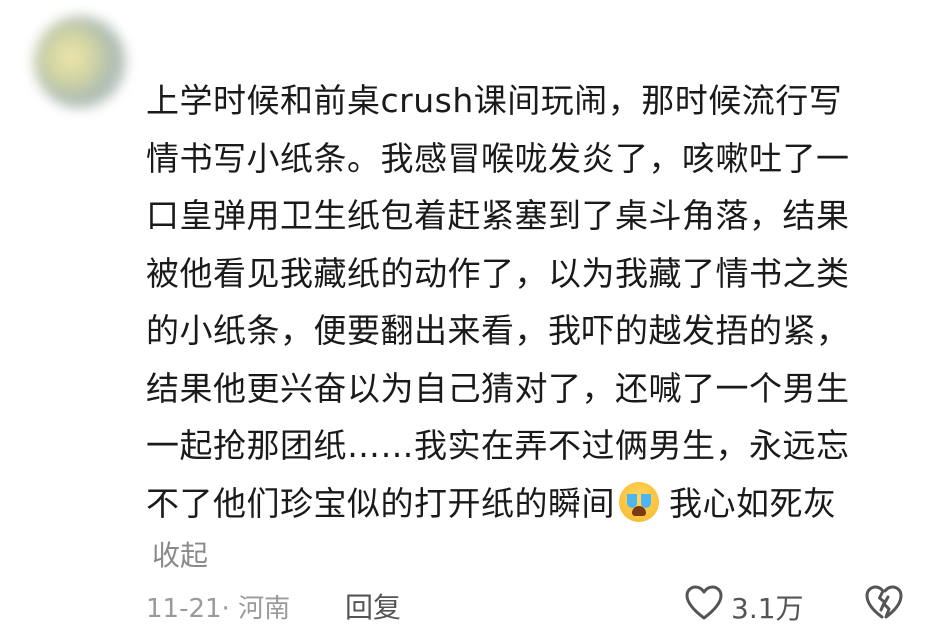  I want to click on like-count: 3.1万, so click(767, 608).